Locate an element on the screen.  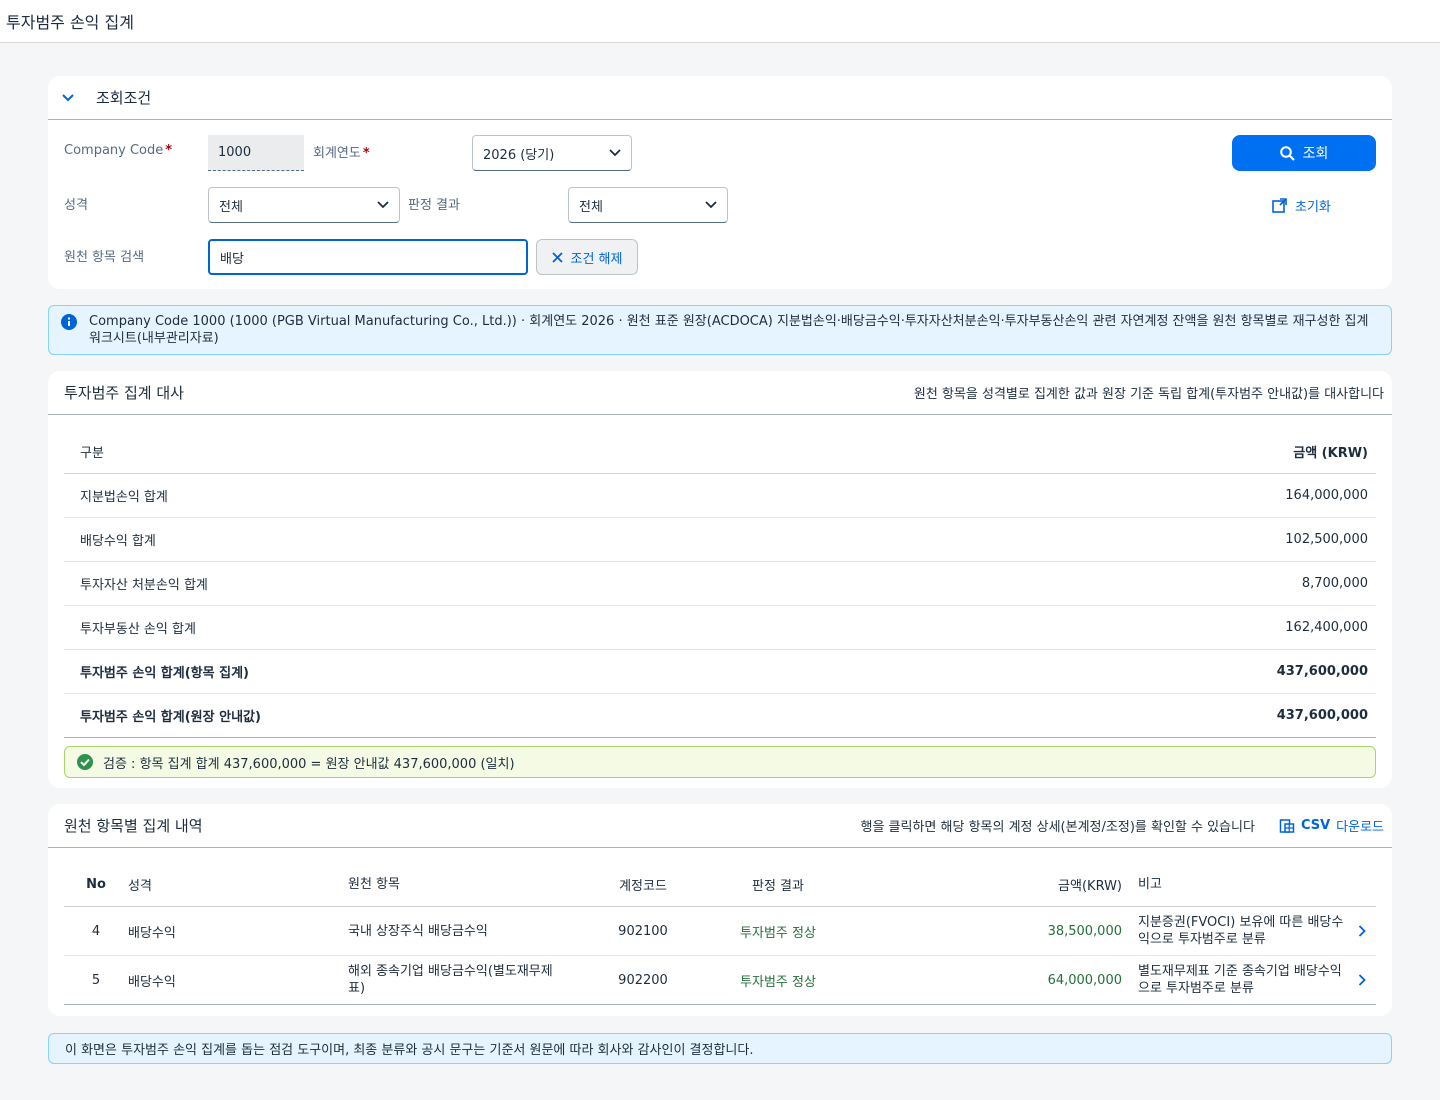
row-amount: 8,700,000 is located at coordinates (1334, 583).